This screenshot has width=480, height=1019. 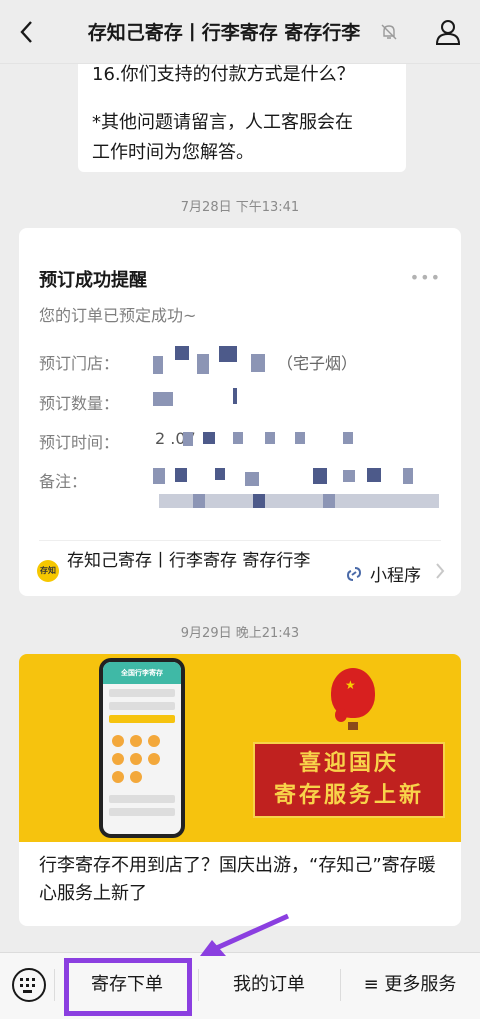 What do you see at coordinates (118, 315) in the screenshot?
I see `card-subtitle: 您的订单已预定成功~` at bounding box center [118, 315].